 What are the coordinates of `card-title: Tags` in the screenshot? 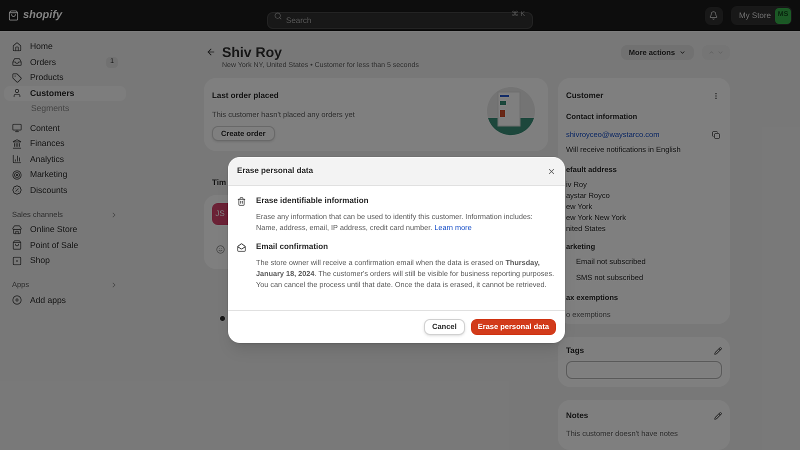 It's located at (575, 351).